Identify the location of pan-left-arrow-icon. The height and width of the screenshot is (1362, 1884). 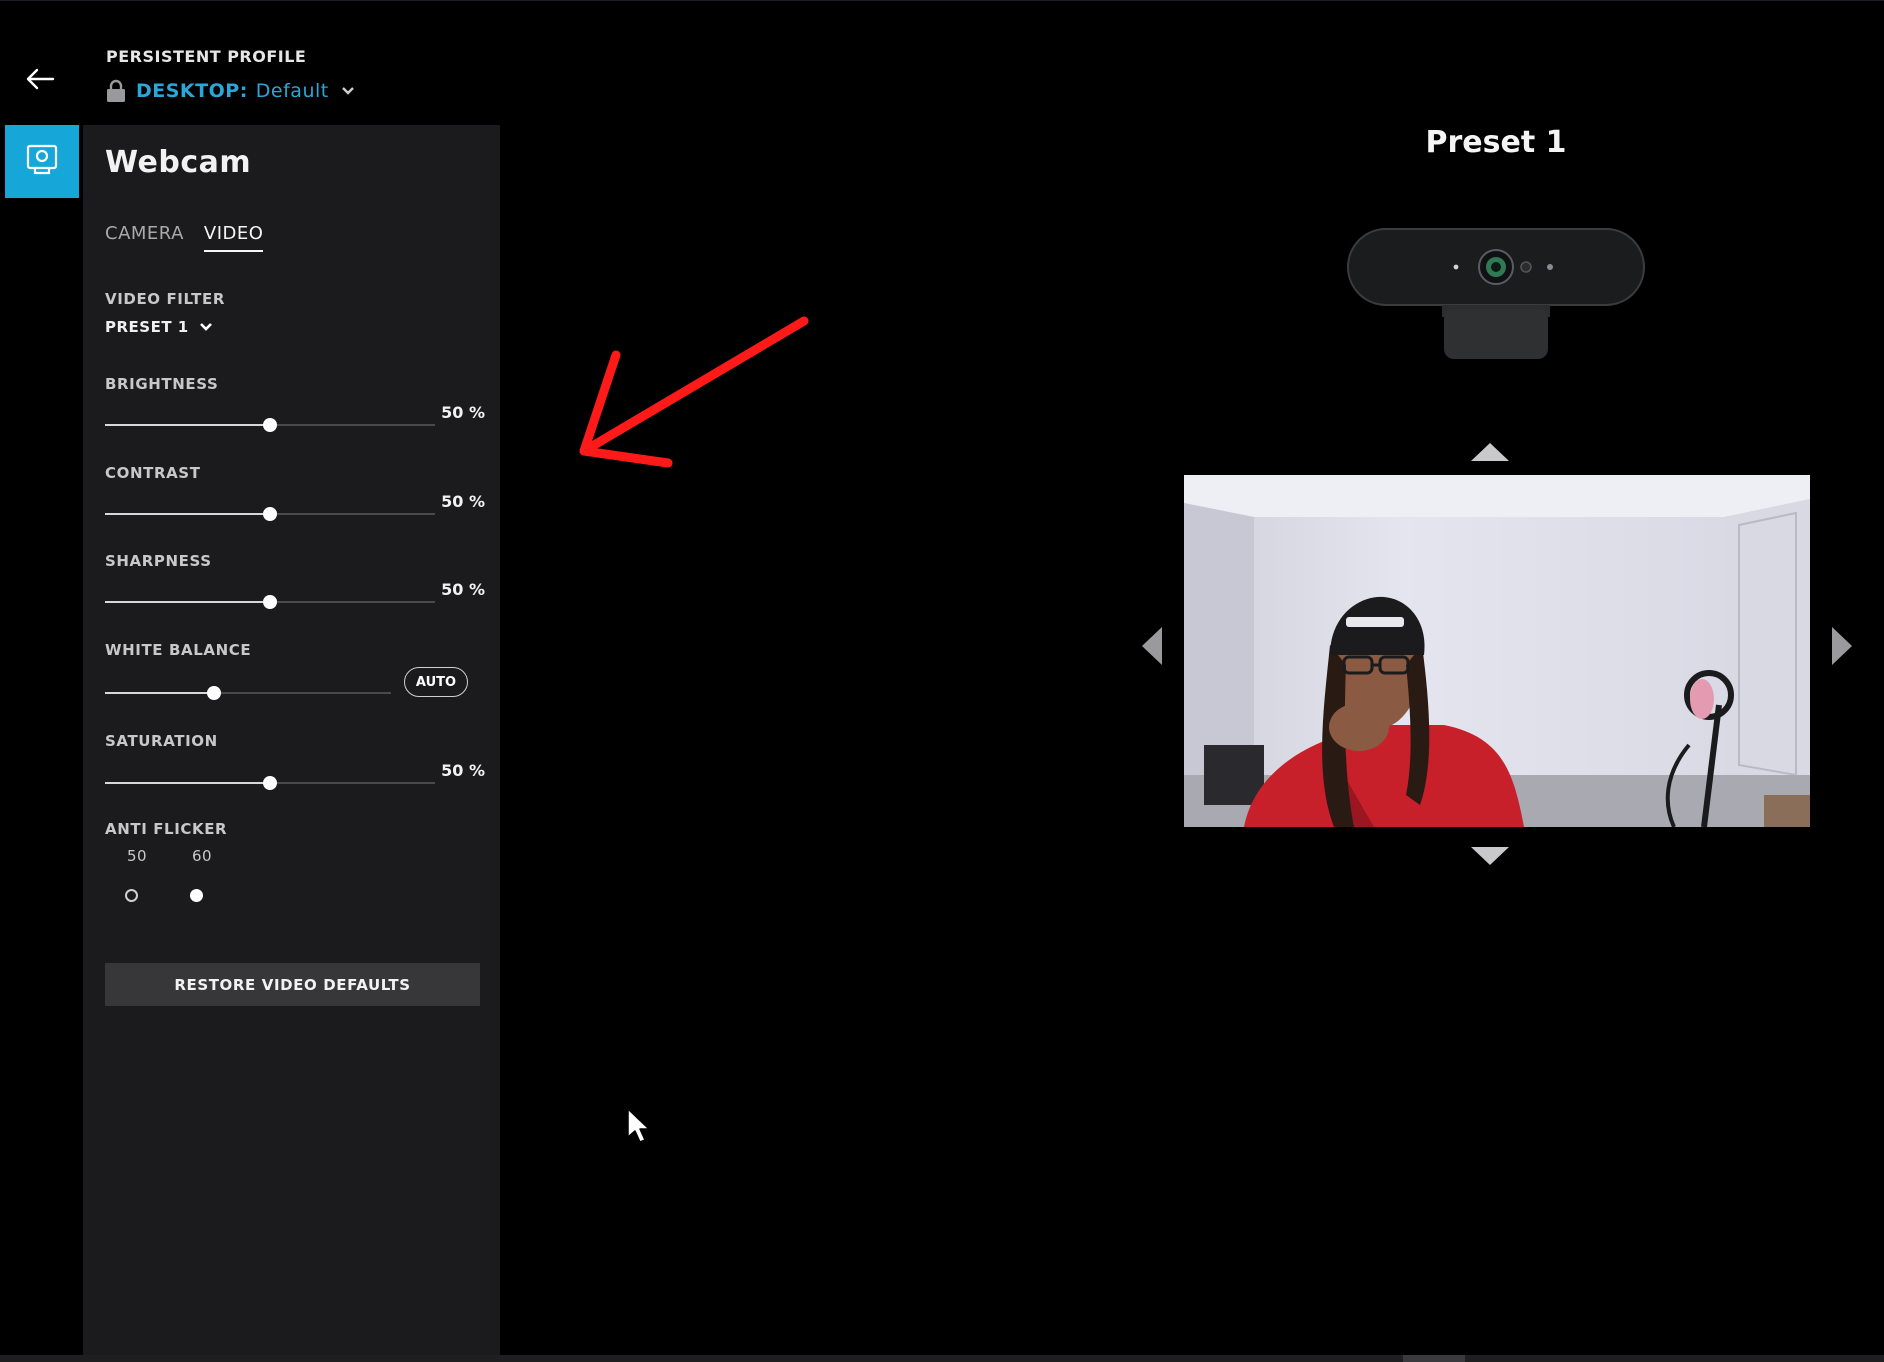
(1152, 646).